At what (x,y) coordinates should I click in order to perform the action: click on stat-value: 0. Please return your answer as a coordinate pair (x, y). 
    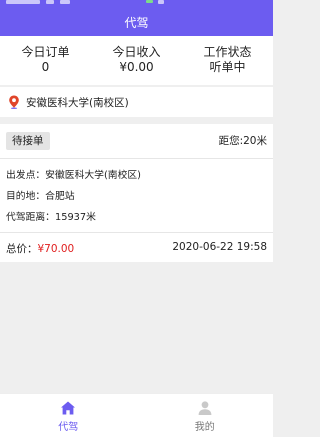
    Looking at the image, I should click on (45, 67).